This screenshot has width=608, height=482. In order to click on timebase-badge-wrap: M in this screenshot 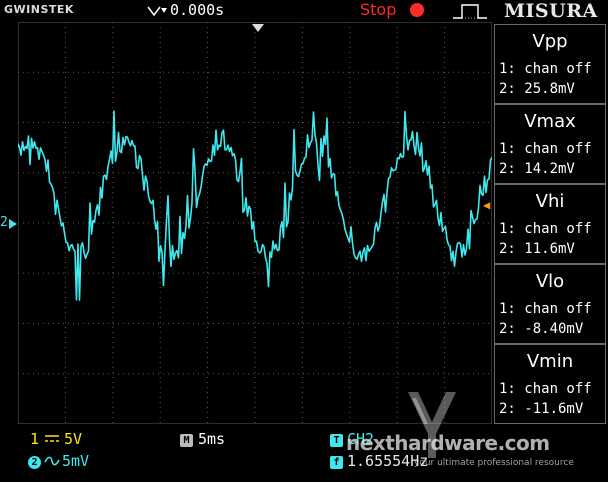, I will do `click(186, 439)`.